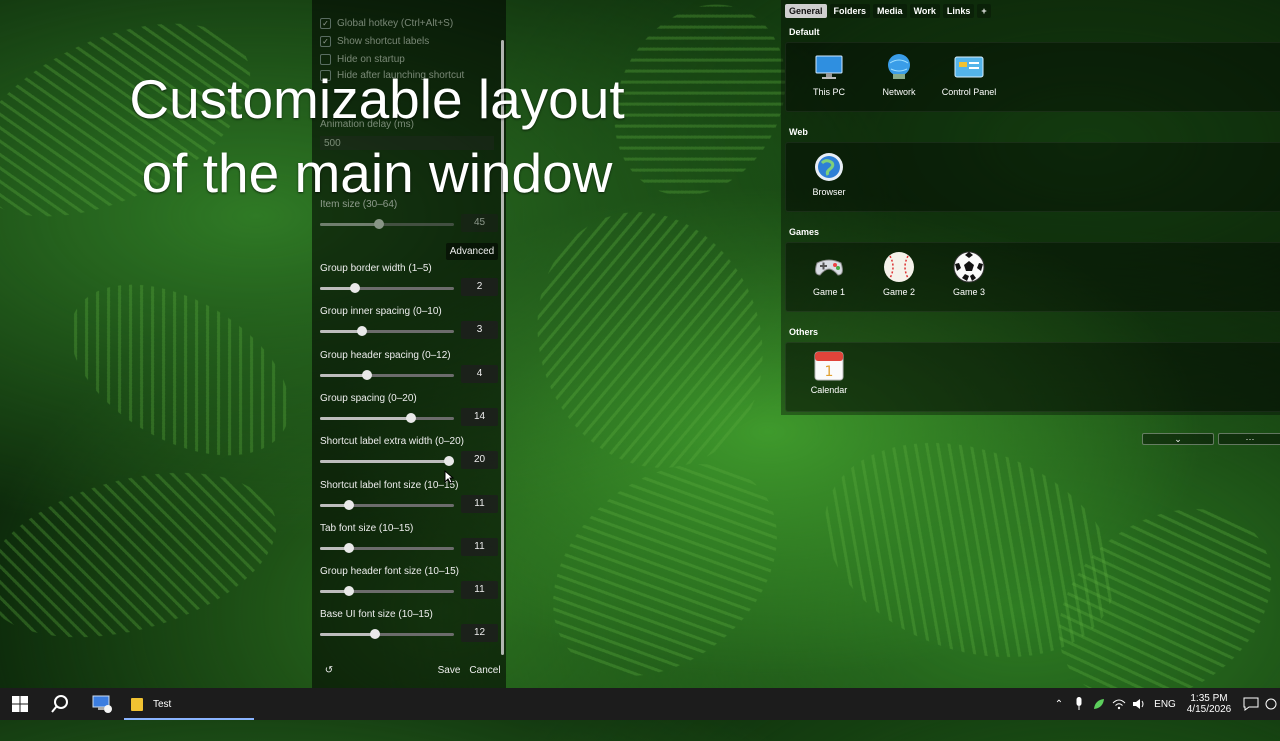  I want to click on network-globe-icon, so click(899, 67).